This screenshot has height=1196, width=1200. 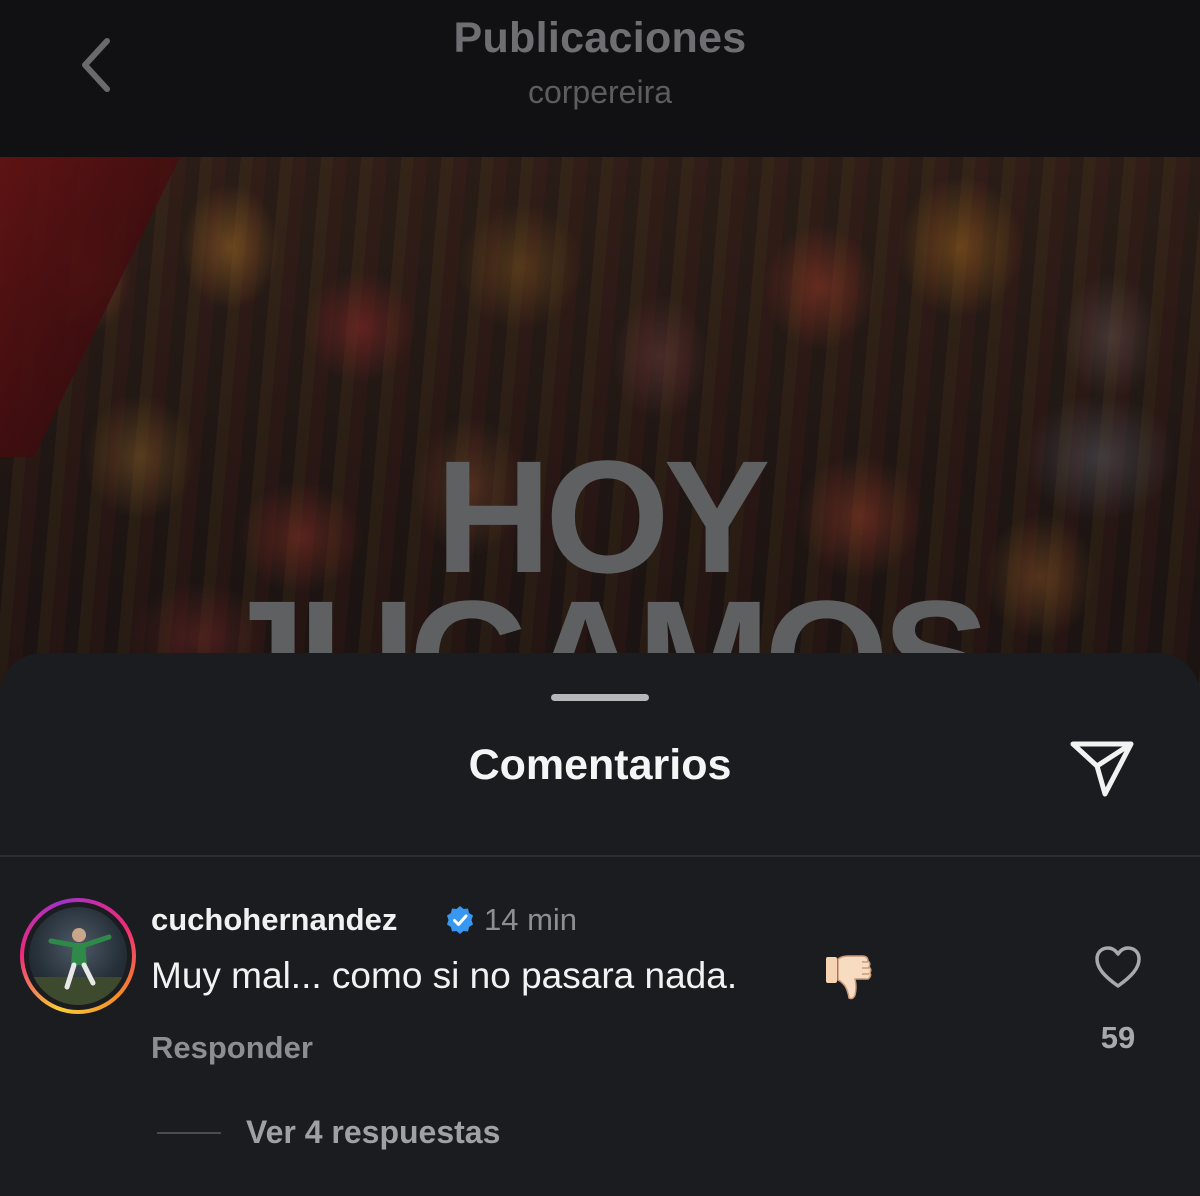 What do you see at coordinates (274, 920) in the screenshot?
I see `comment-username: cuchohernandez` at bounding box center [274, 920].